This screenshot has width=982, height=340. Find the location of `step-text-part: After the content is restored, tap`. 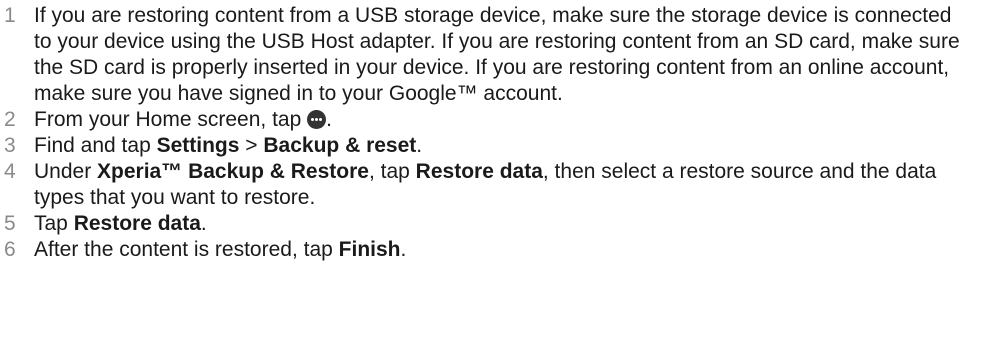

step-text-part: After the content is restored, tap is located at coordinates (186, 249).